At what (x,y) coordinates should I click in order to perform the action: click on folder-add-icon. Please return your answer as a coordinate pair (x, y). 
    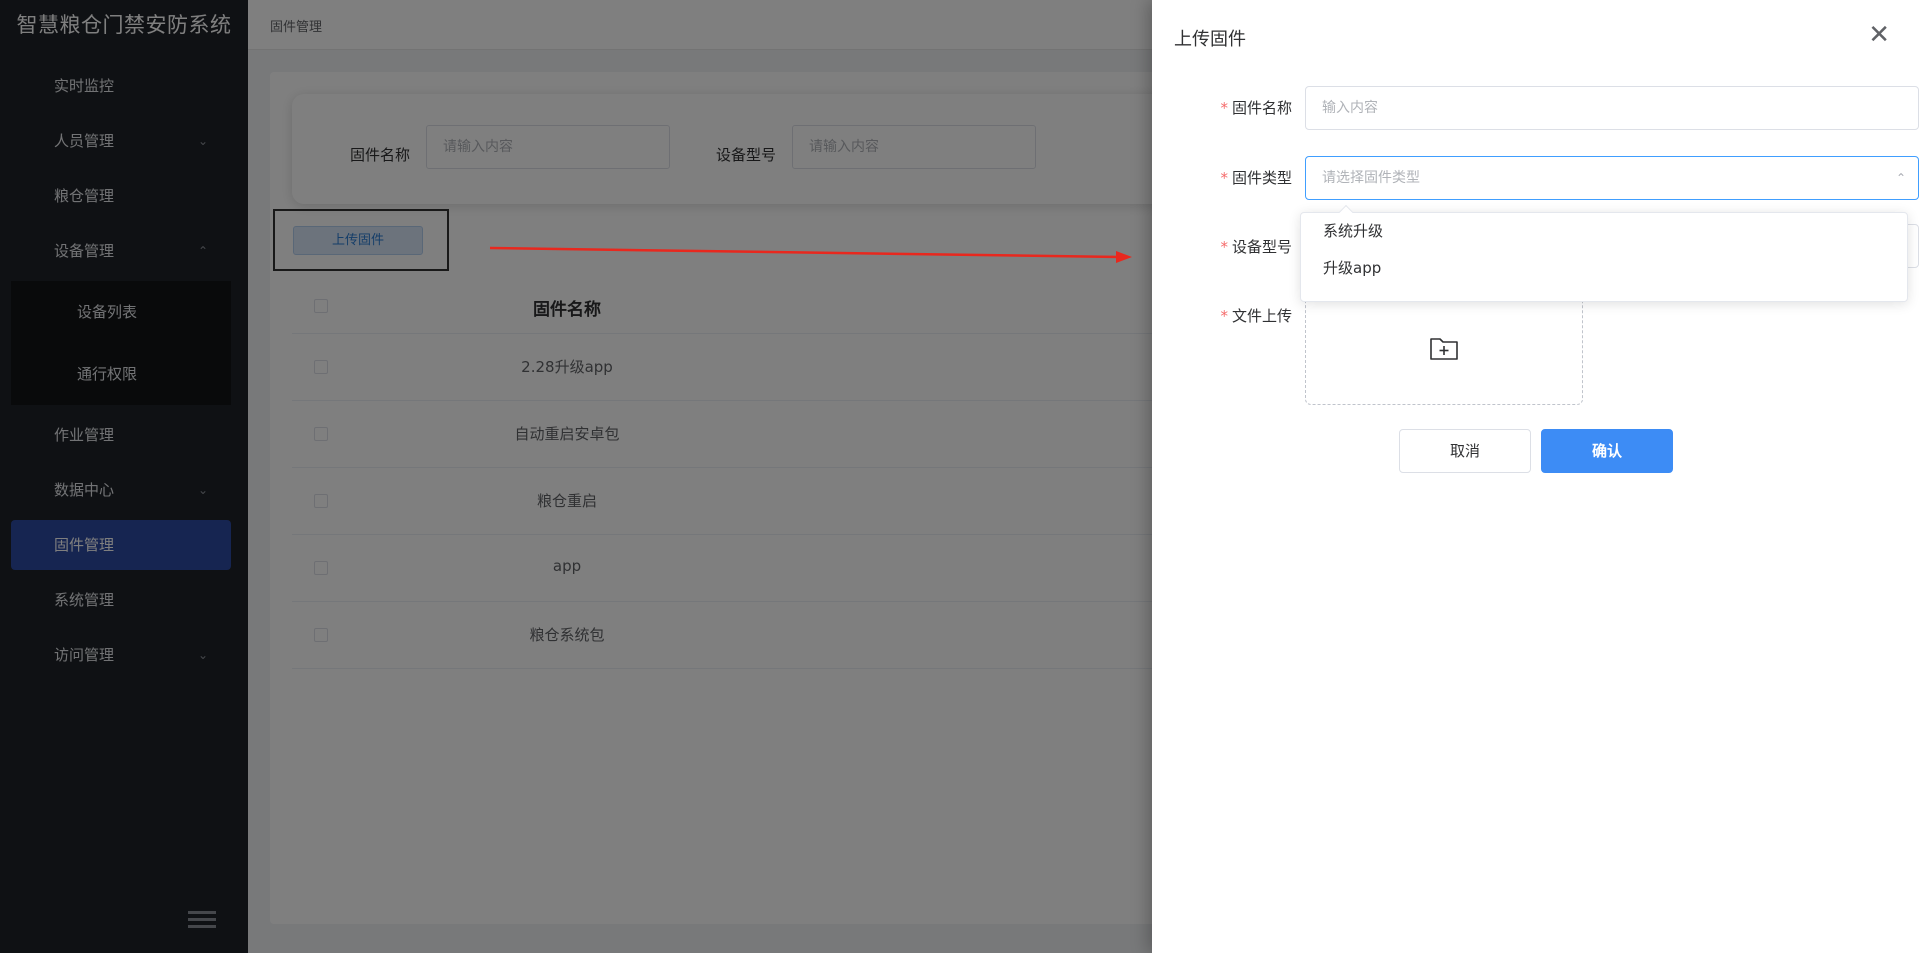
    Looking at the image, I should click on (1444, 349).